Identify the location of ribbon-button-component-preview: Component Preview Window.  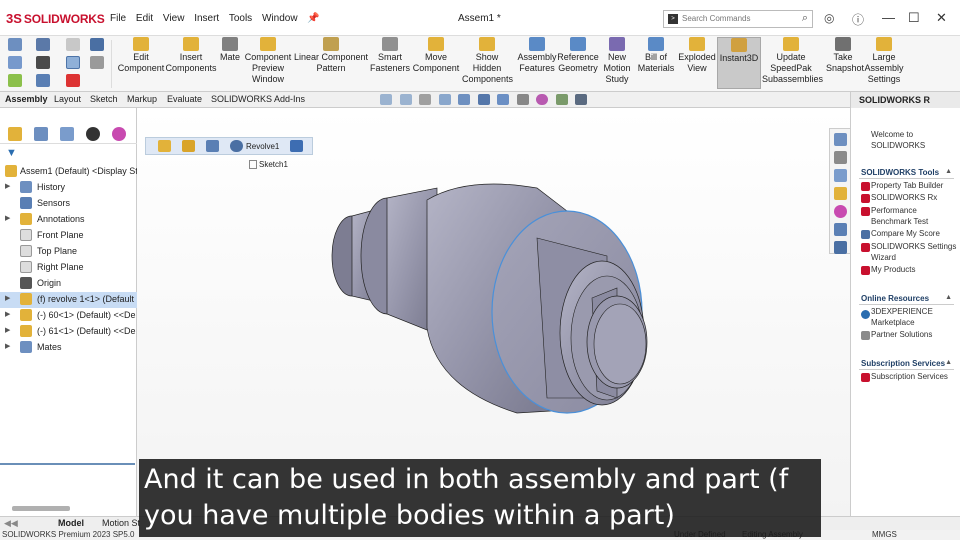
(268, 64).